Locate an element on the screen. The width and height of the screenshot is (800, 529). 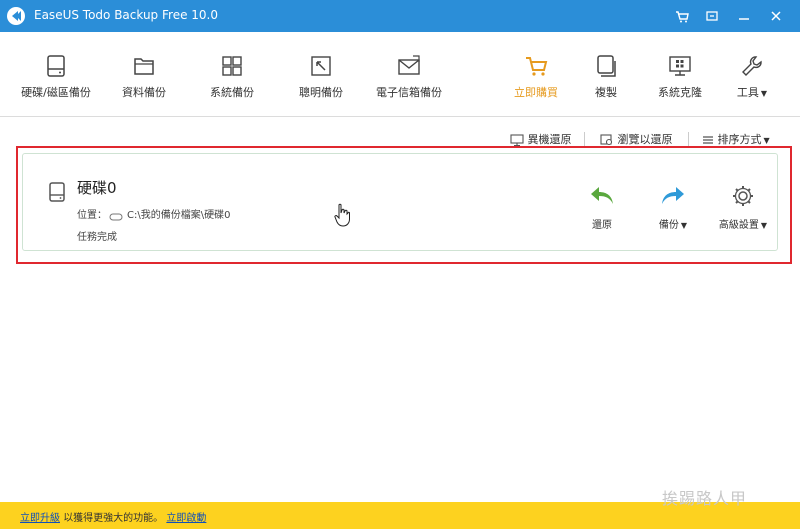
hand-cursor-icon is located at coordinates (342, 217).